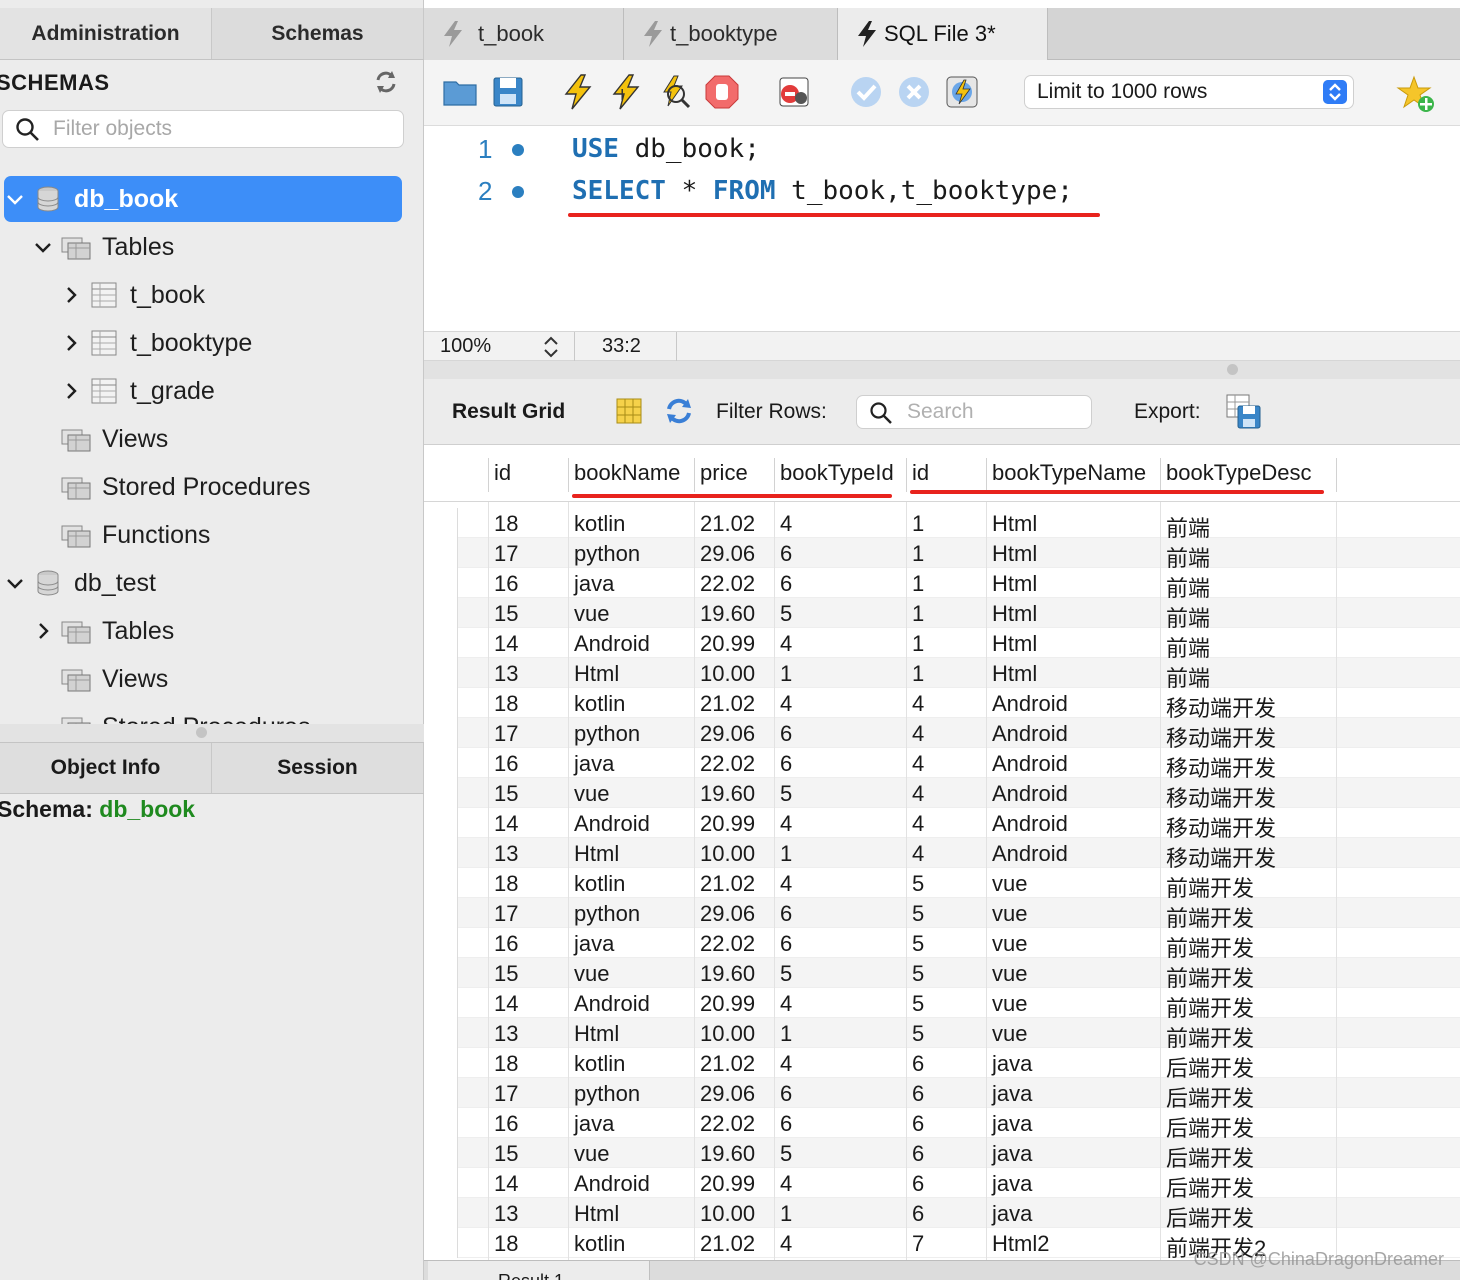 The height and width of the screenshot is (1280, 1460). What do you see at coordinates (952, 524) in the screenshot?
I see `table-row: 18 kotlin 21.02 4 1 Html 前端` at bounding box center [952, 524].